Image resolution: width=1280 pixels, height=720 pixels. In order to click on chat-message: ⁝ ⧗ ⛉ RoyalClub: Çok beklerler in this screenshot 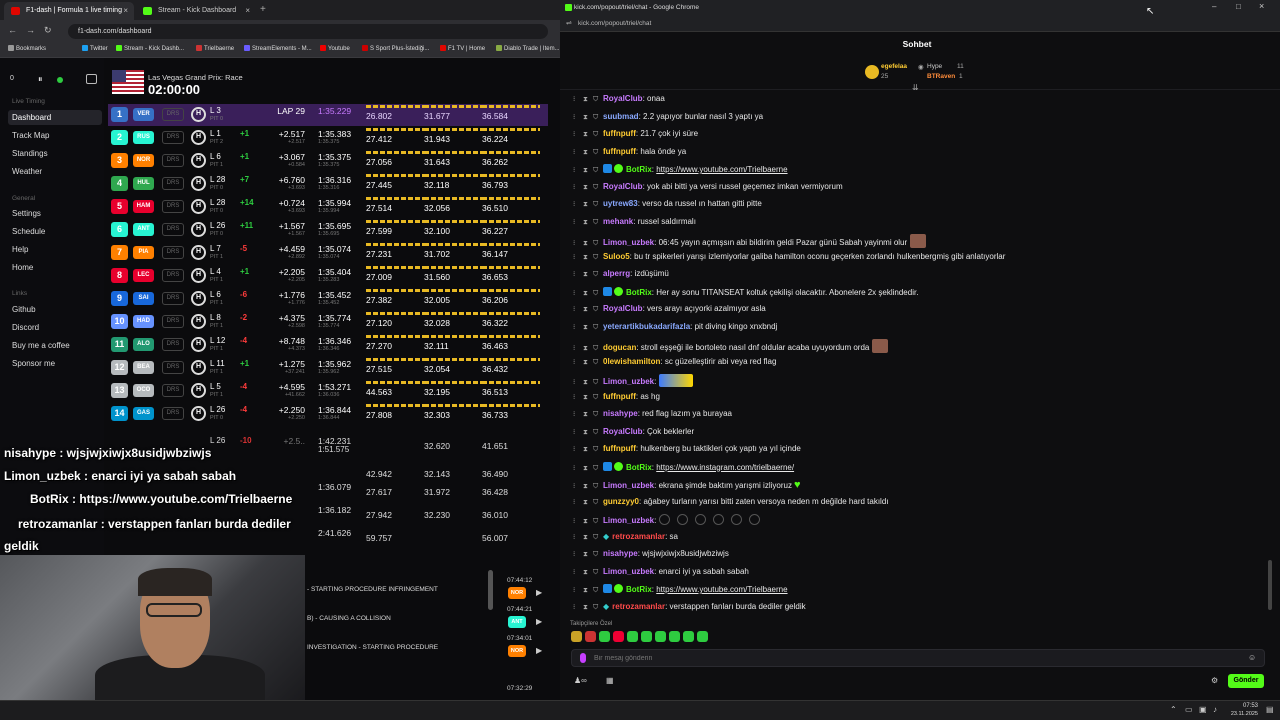, I will do `click(633, 432)`.